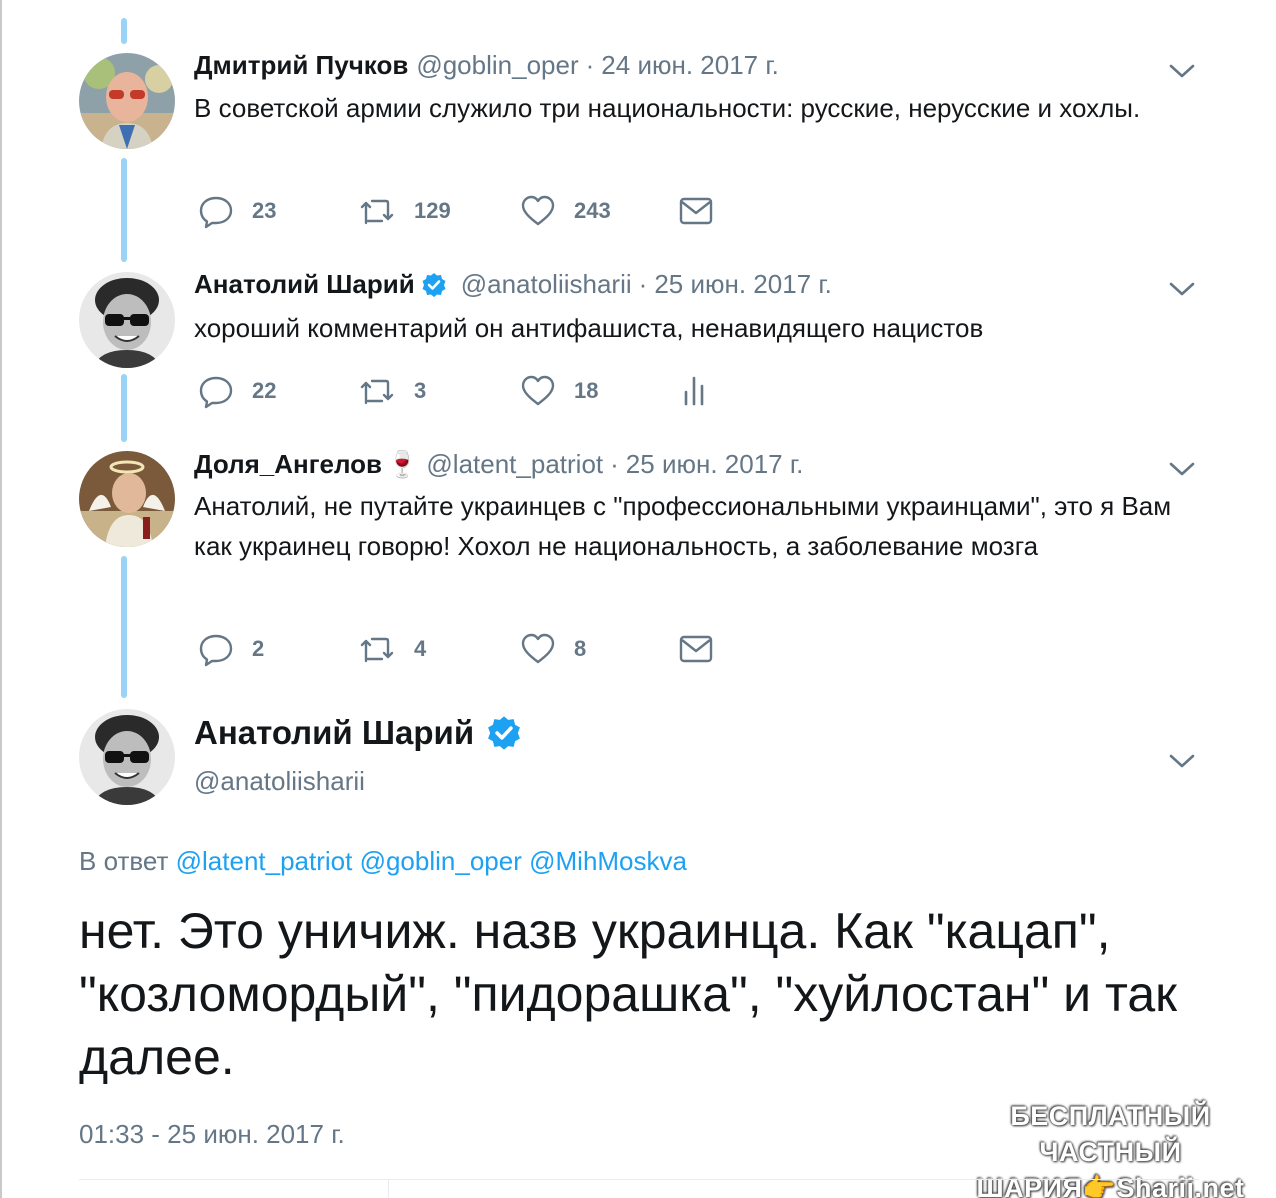 This screenshot has width=1276, height=1198. I want to click on tweet-analytics-button, so click(704, 391).